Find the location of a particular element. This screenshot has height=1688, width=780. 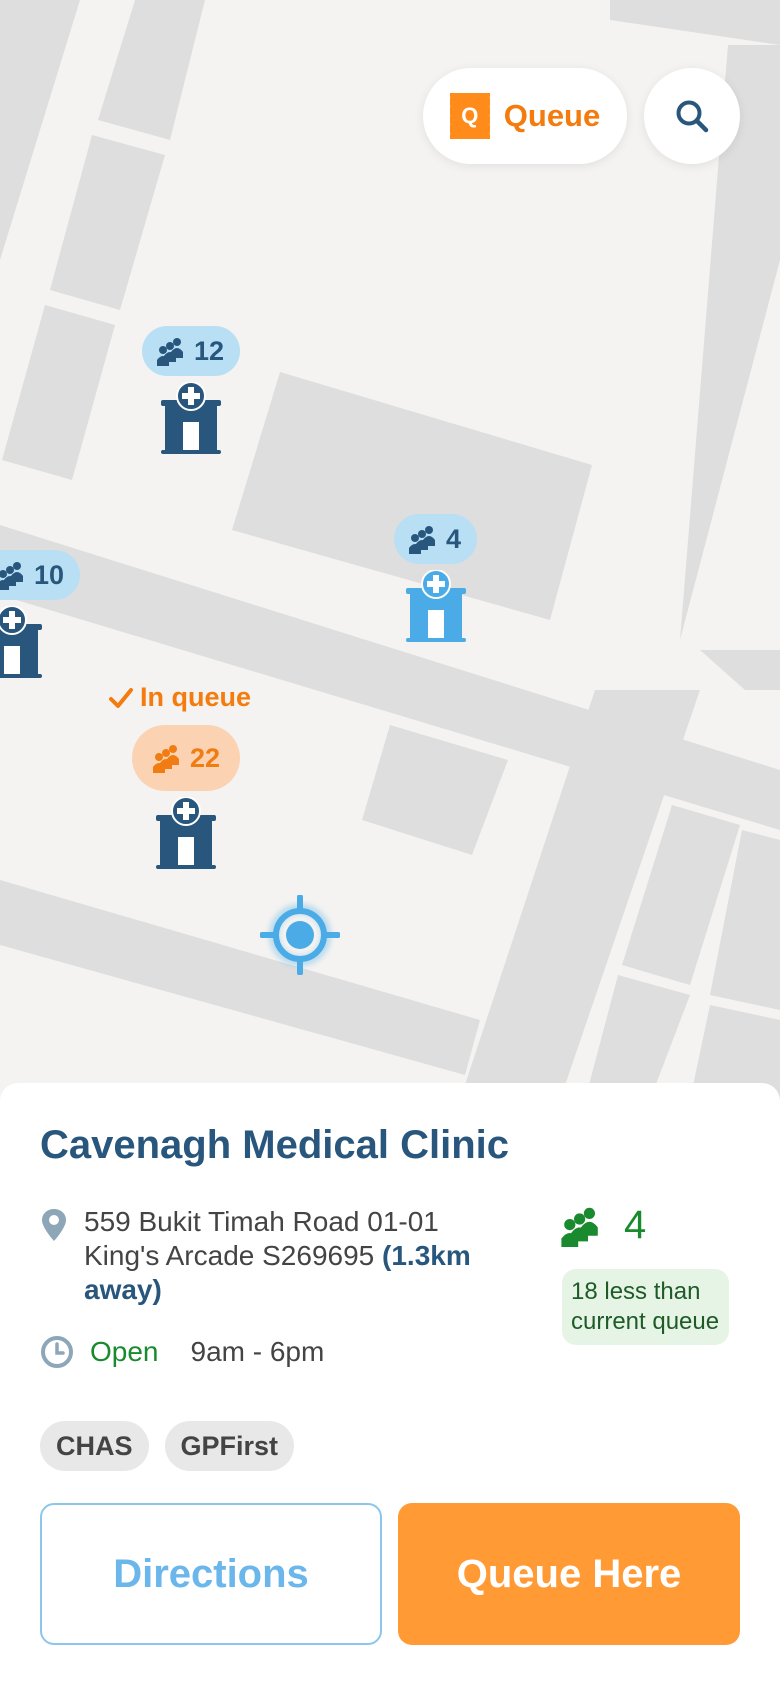

checkmark-icon is located at coordinates (121, 697).